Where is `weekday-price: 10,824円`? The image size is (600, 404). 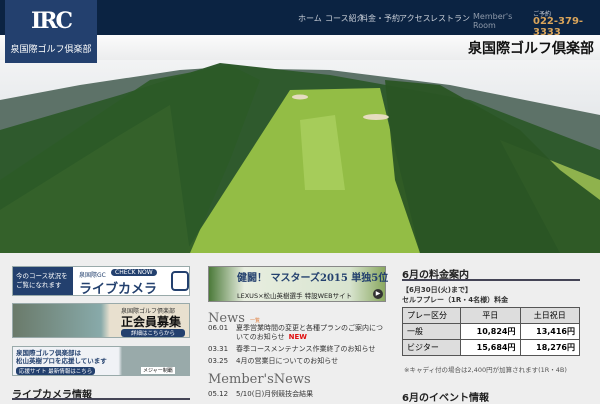
weekday-price: 10,824円 is located at coordinates (490, 331).